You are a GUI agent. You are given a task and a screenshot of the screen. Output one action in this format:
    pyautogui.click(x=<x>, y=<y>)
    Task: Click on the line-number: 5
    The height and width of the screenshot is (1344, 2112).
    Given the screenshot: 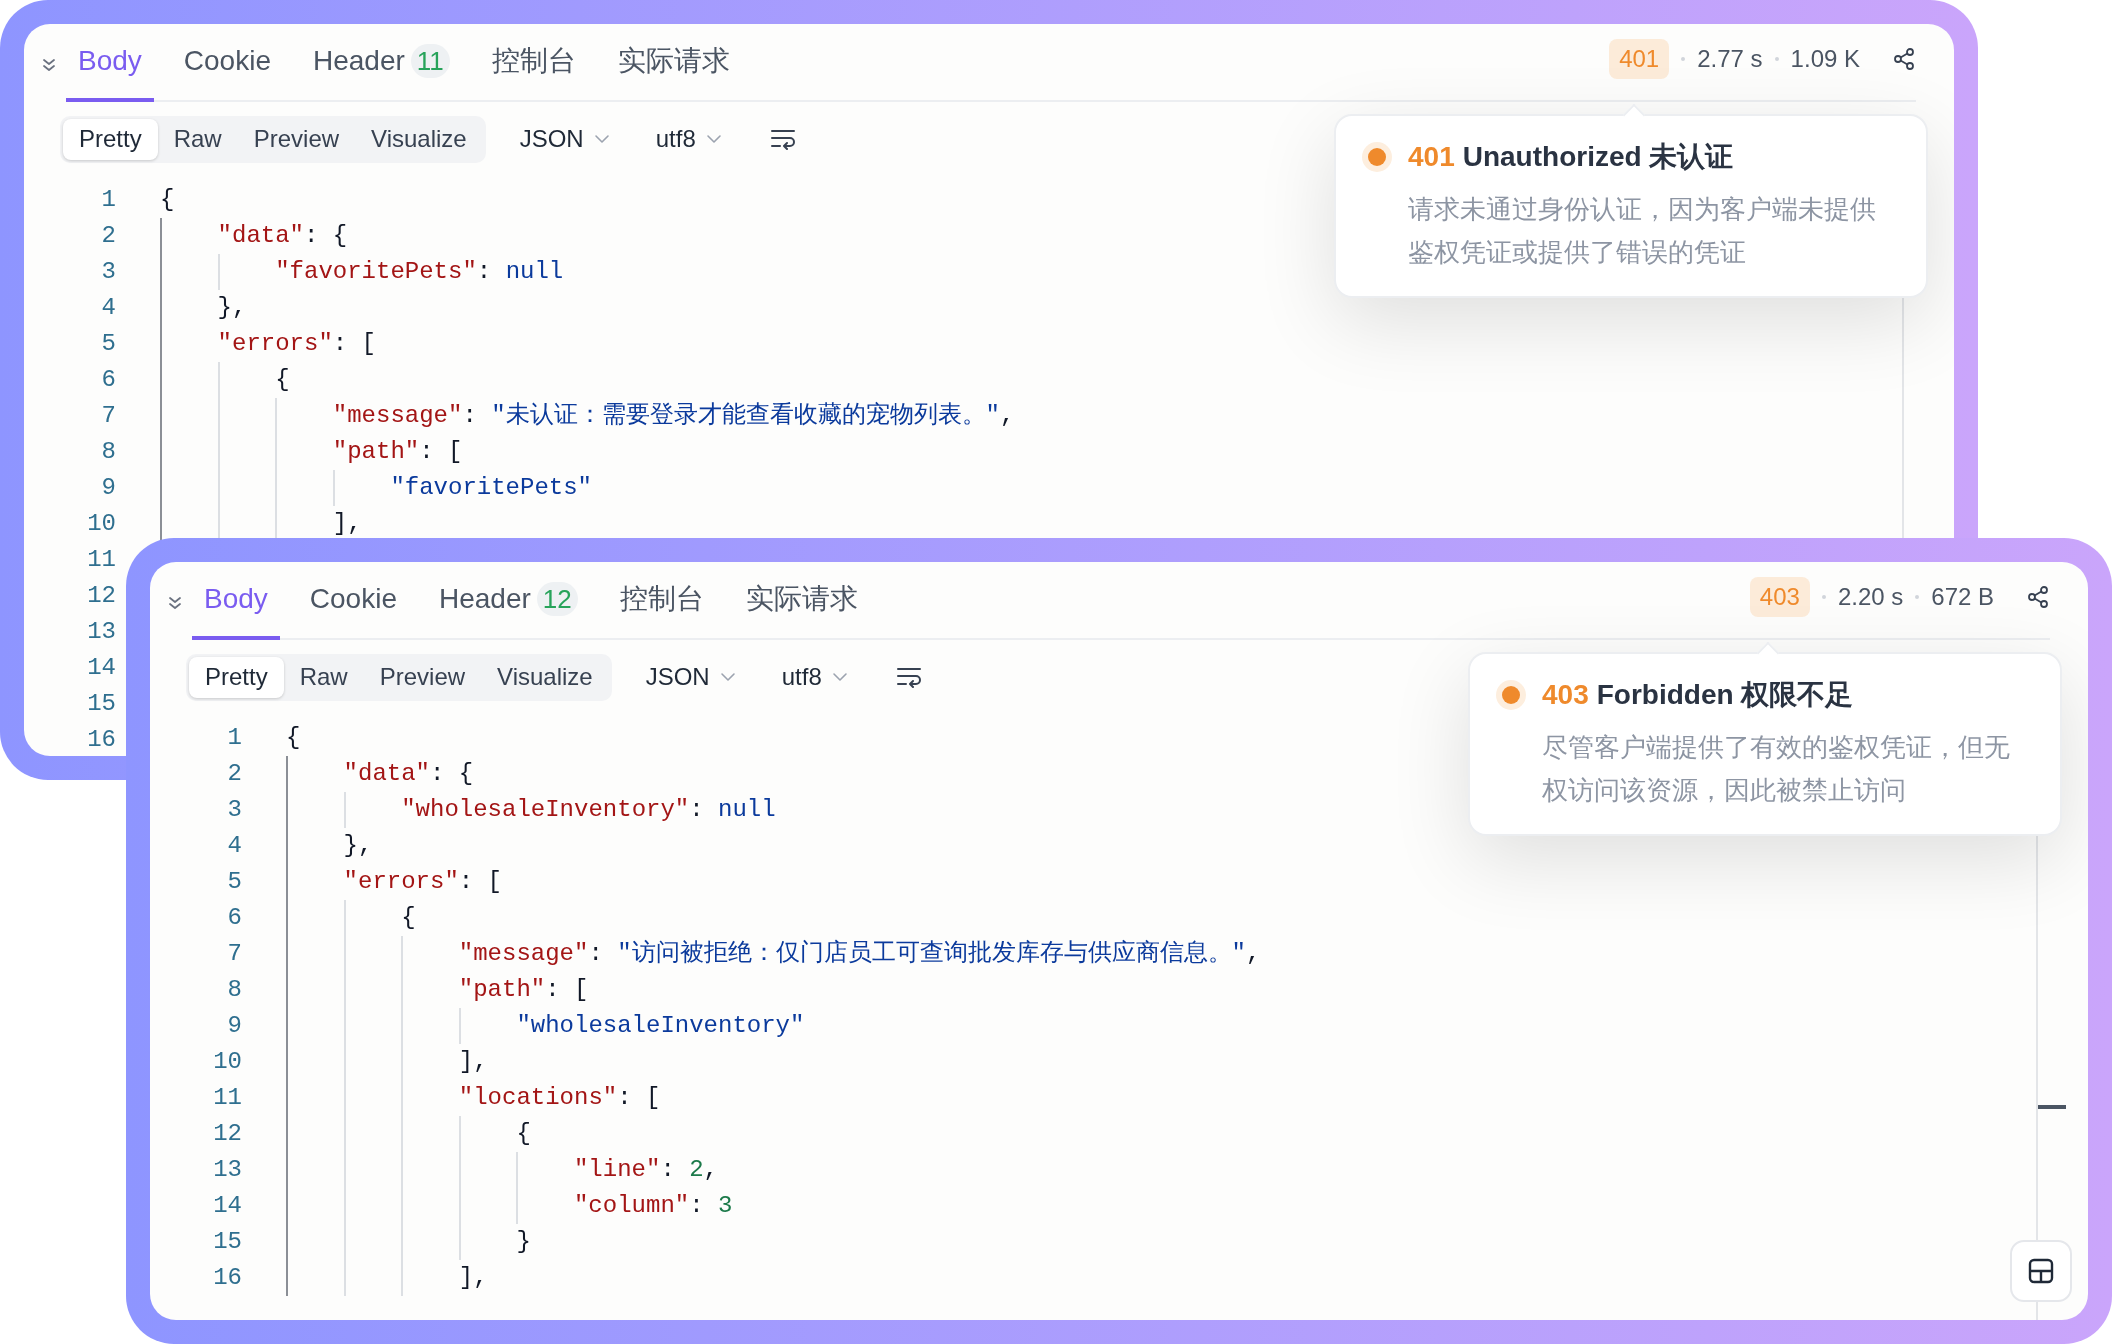 What is the action you would take?
    pyautogui.click(x=234, y=882)
    